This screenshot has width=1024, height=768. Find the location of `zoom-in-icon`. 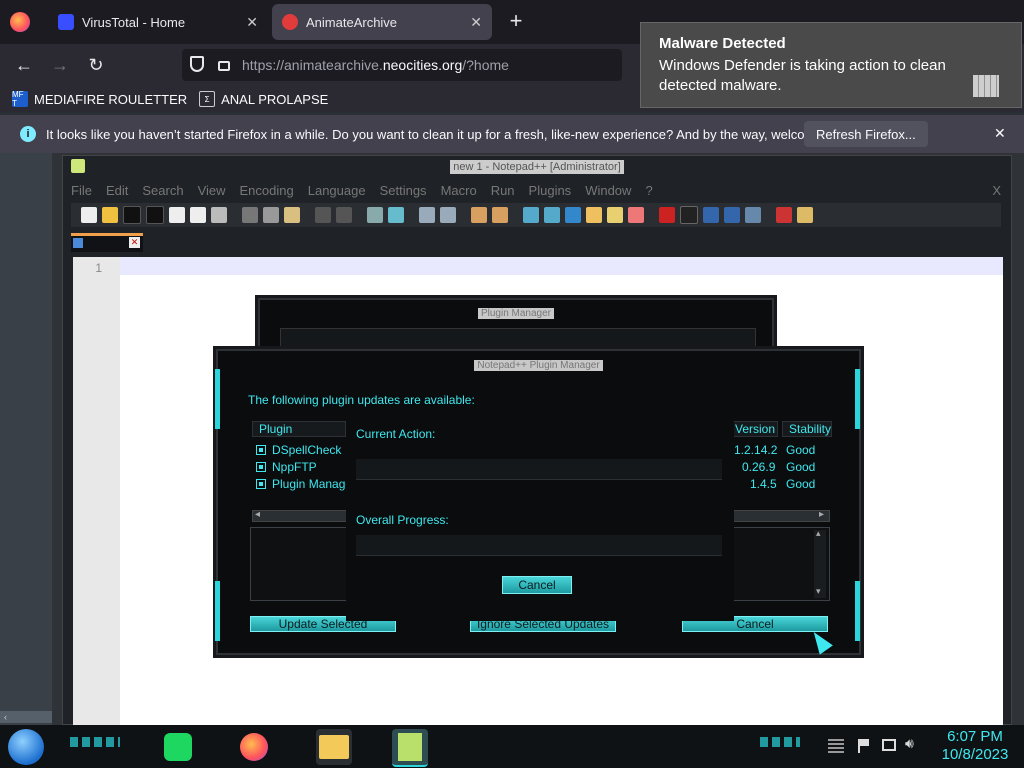

zoom-in-icon is located at coordinates (427, 215).